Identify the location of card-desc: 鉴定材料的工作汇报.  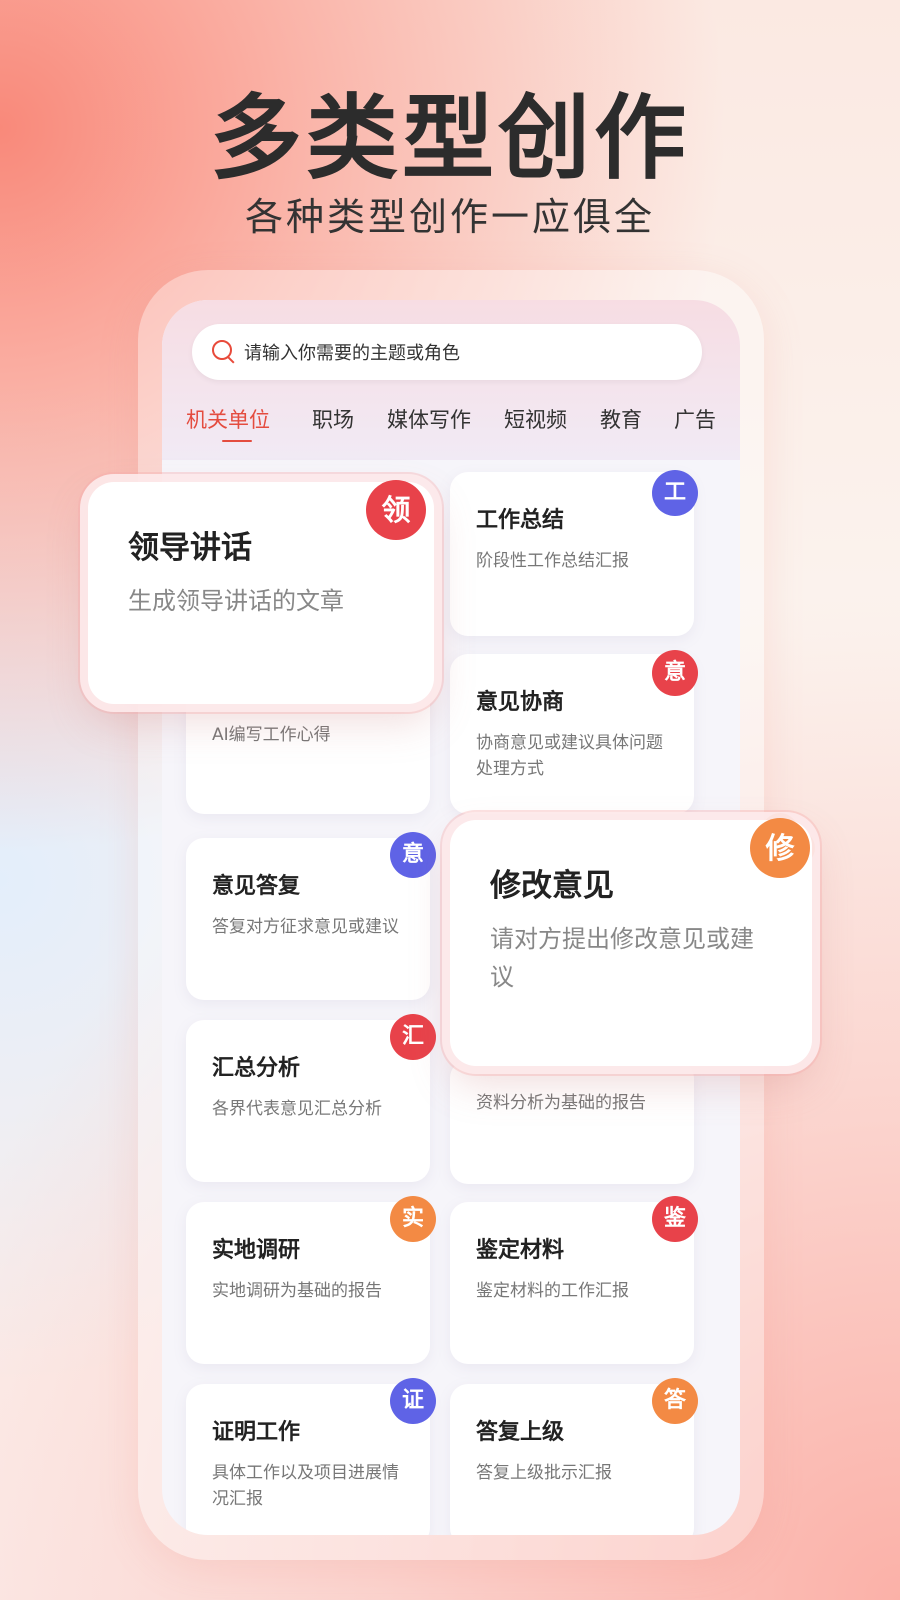
(552, 1291).